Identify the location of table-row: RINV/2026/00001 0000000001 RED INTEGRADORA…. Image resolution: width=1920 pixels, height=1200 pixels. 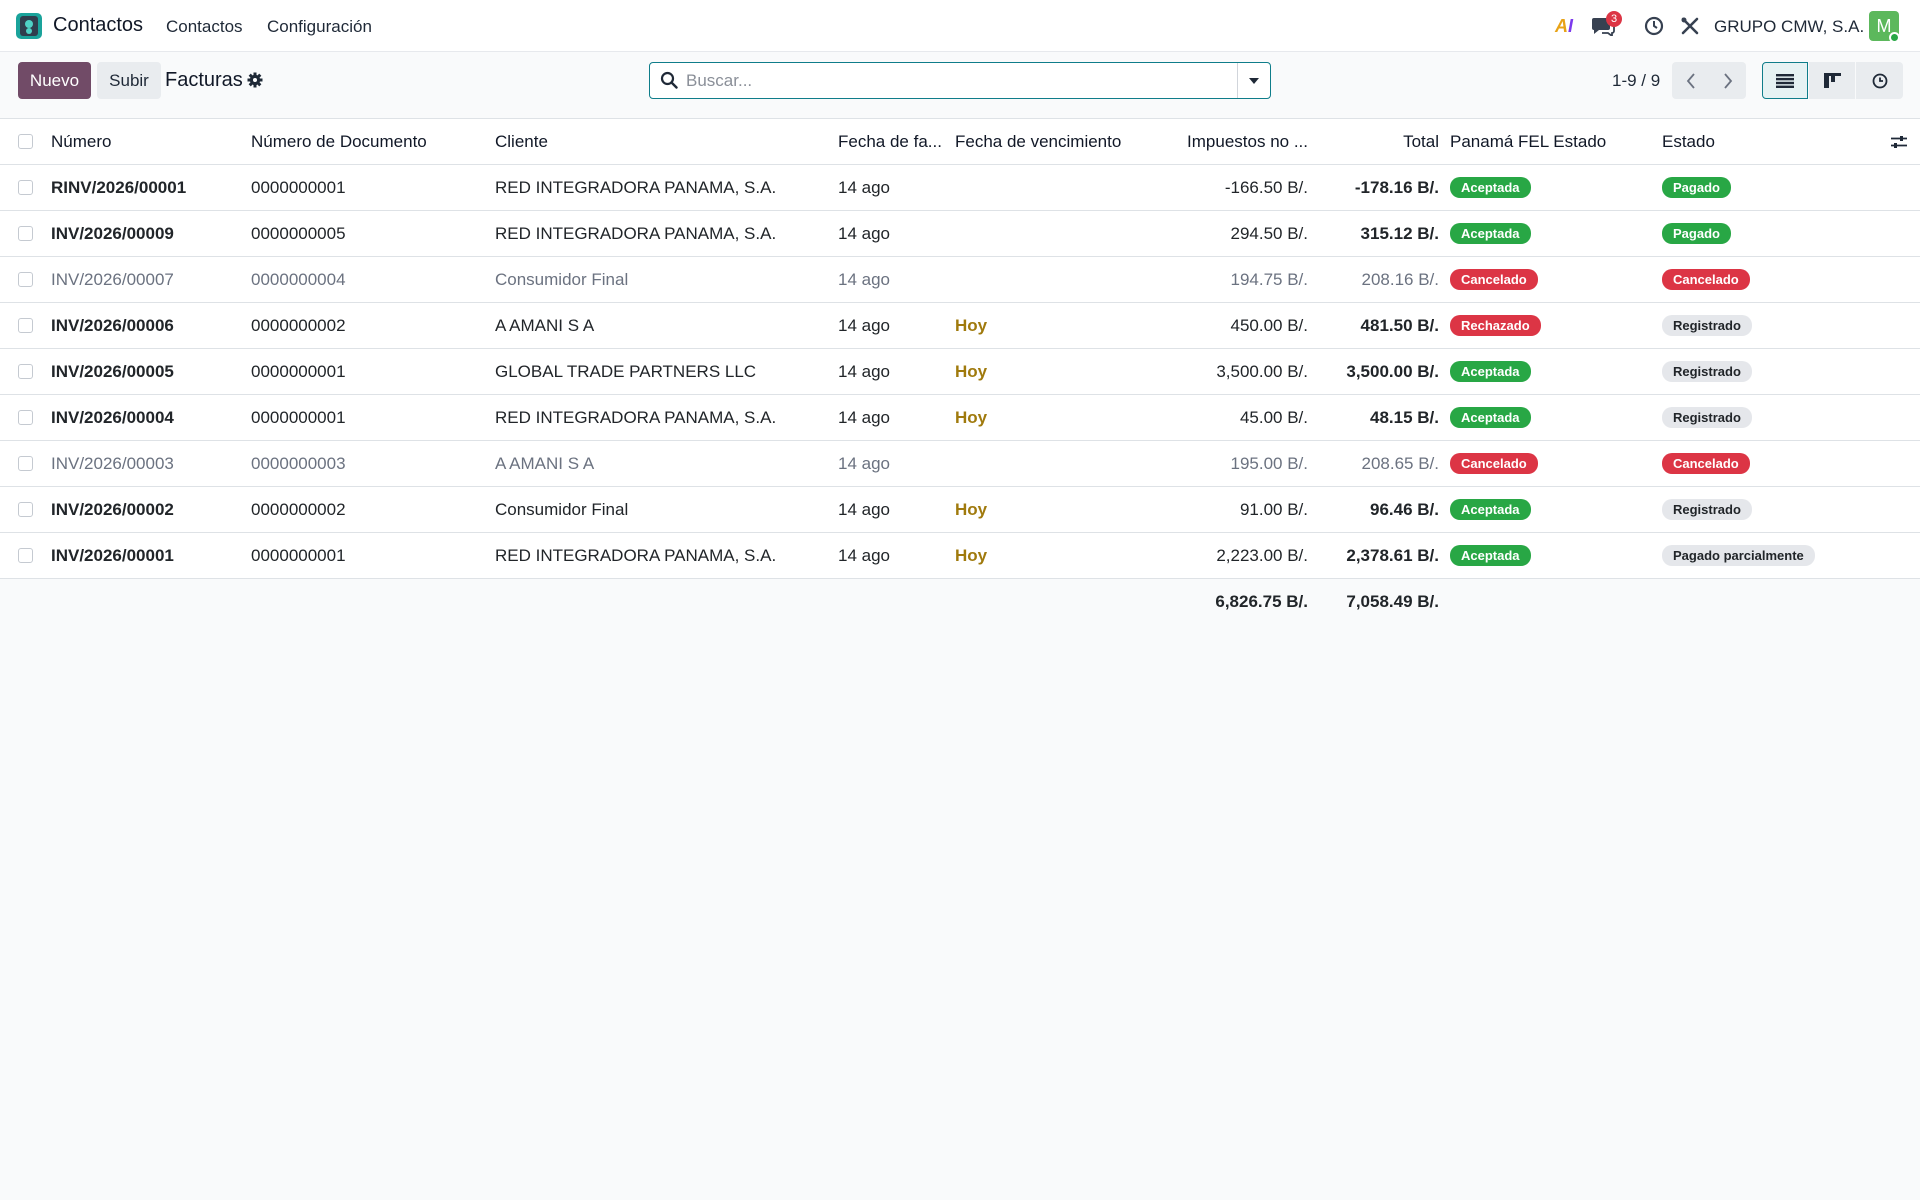
(960, 188).